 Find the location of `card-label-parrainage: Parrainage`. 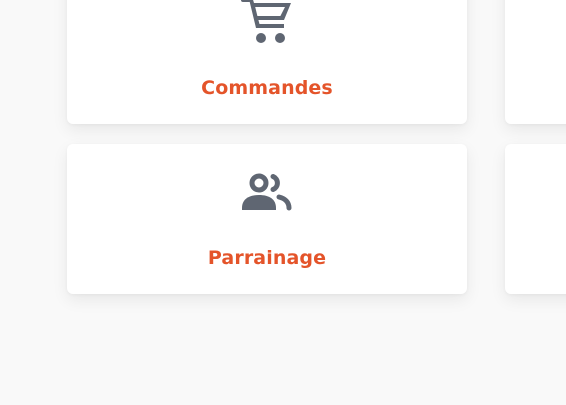

card-label-parrainage: Parrainage is located at coordinates (267, 258).